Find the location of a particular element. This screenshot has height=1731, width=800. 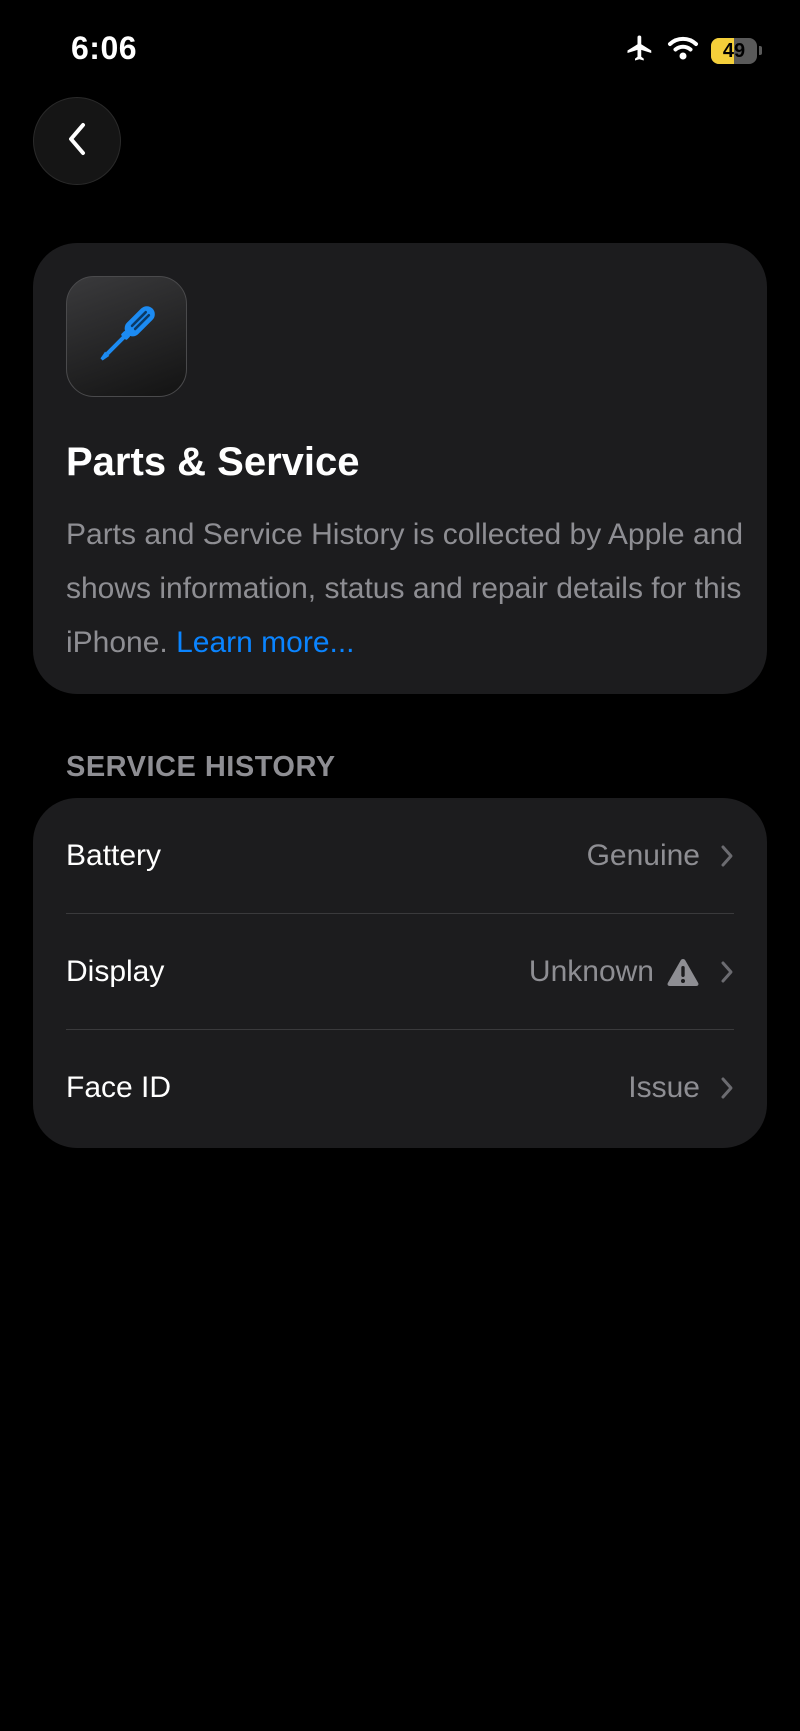

battery-body: 49 is located at coordinates (734, 50).